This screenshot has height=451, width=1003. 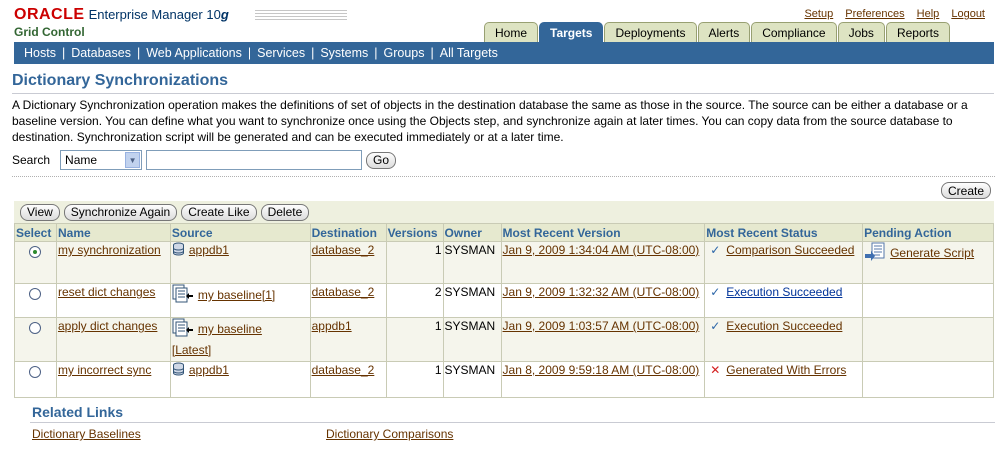 What do you see at coordinates (120, 212) in the screenshot?
I see `synchronize-again-button: Synchronize Again` at bounding box center [120, 212].